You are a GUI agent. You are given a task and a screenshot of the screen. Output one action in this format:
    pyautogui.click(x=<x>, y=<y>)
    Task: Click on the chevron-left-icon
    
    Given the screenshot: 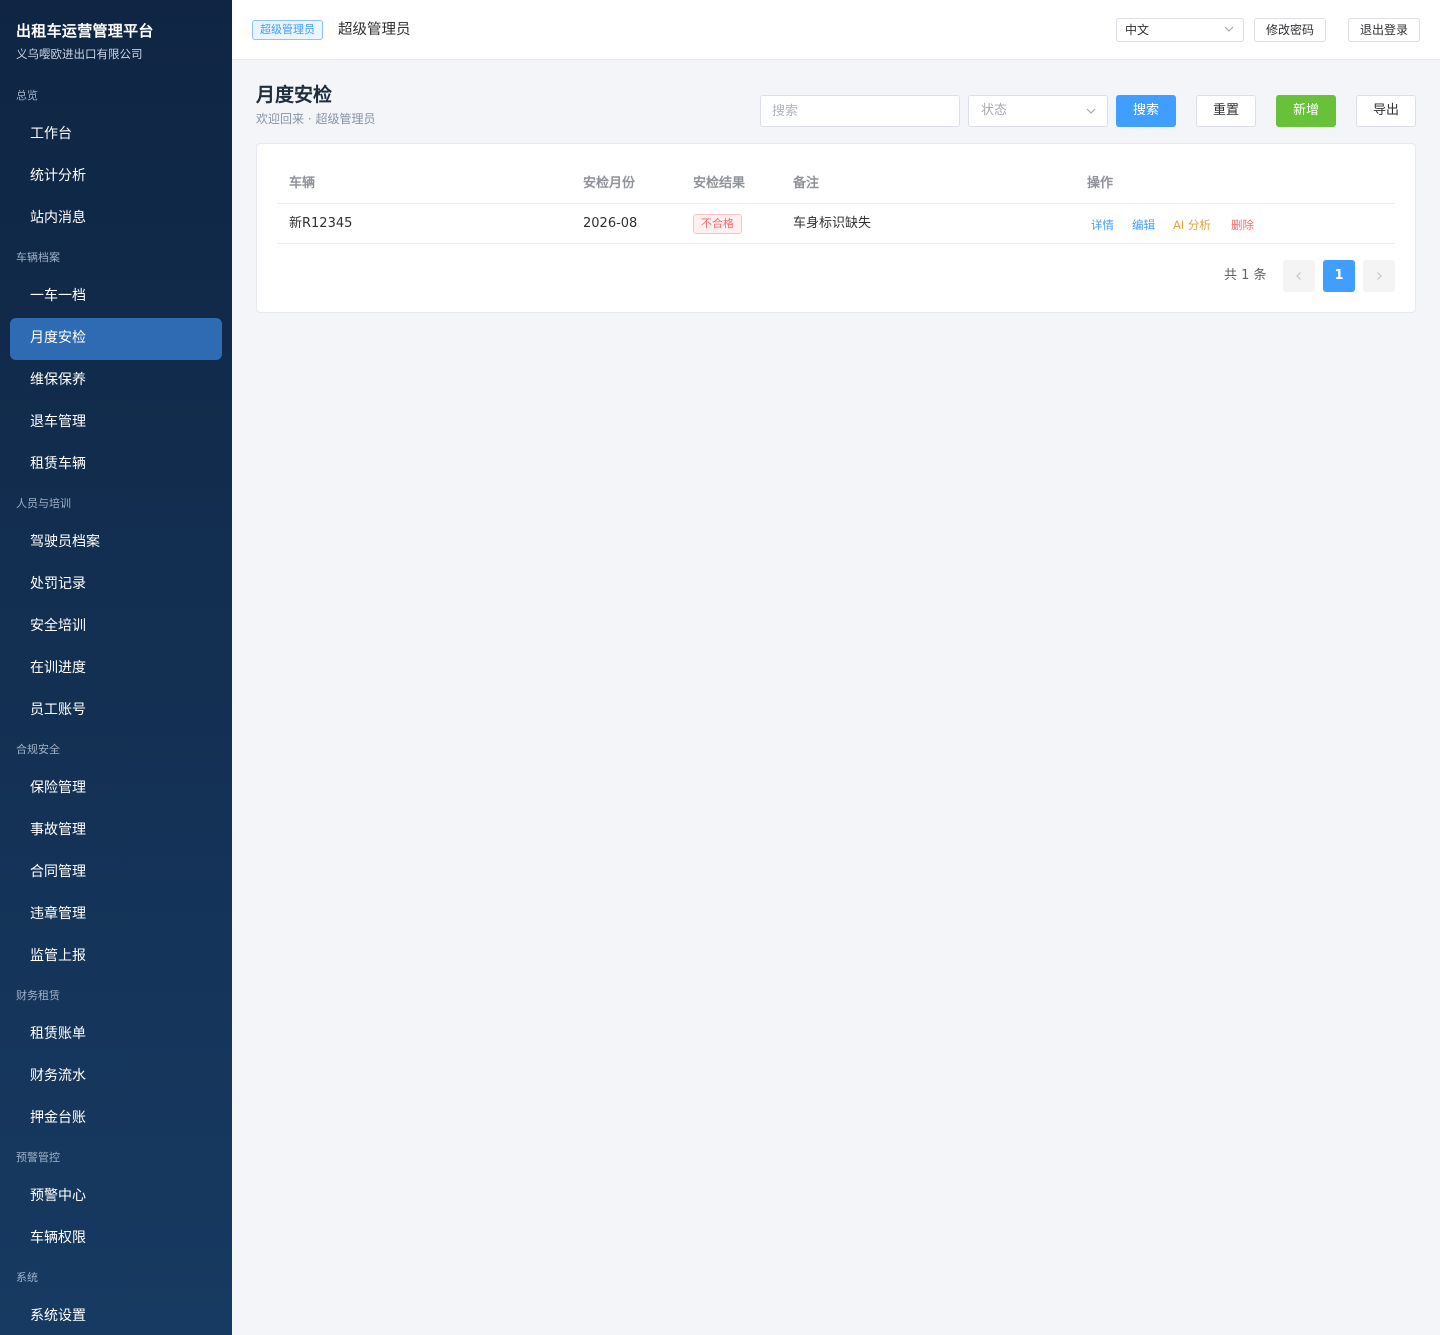 What is the action you would take?
    pyautogui.click(x=1298, y=275)
    